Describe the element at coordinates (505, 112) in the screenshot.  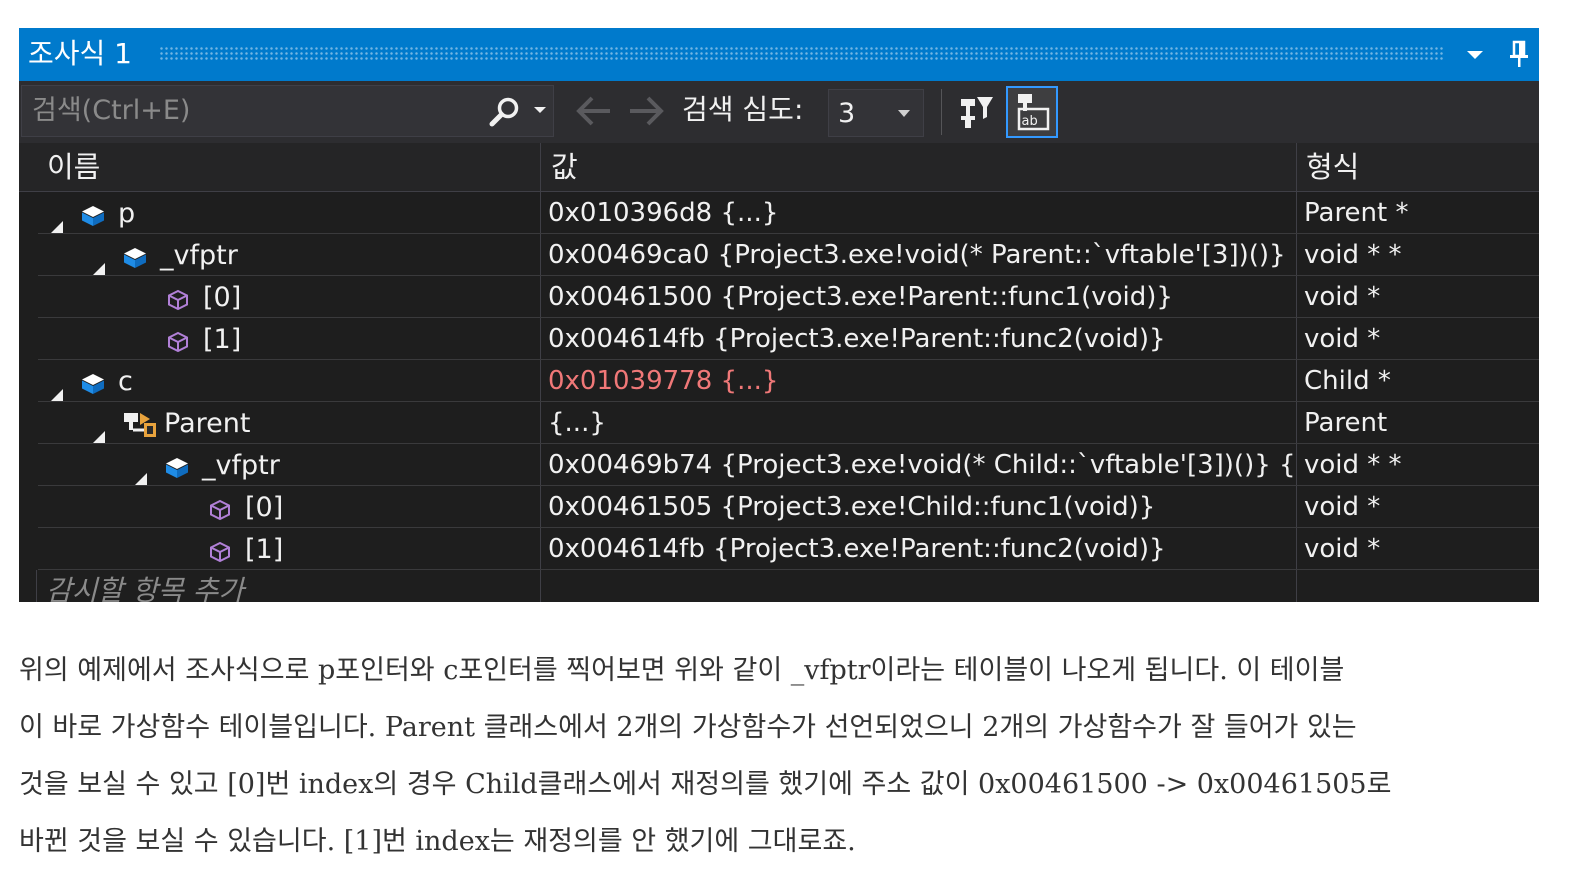
I see `search-icon` at that location.